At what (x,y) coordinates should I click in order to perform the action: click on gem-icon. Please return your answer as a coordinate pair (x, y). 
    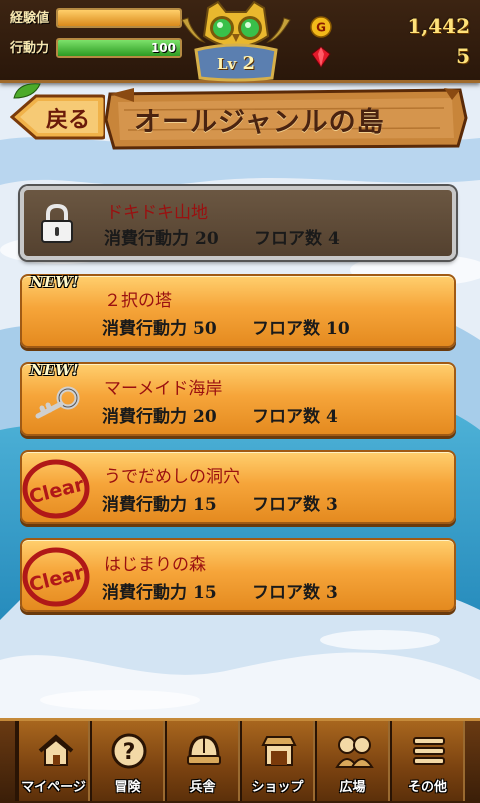
    Looking at the image, I should click on (321, 57).